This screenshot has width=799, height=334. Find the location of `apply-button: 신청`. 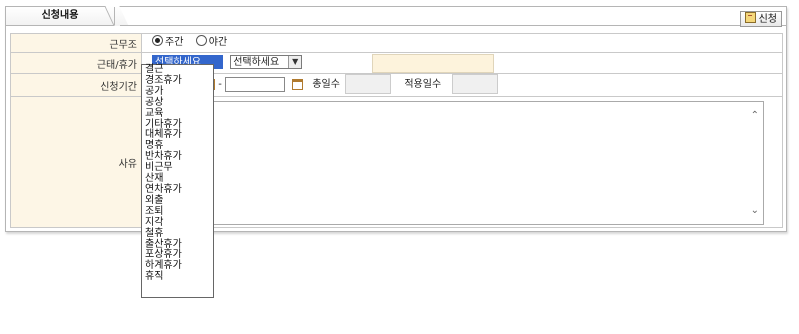

apply-button: 신청 is located at coordinates (760, 19).